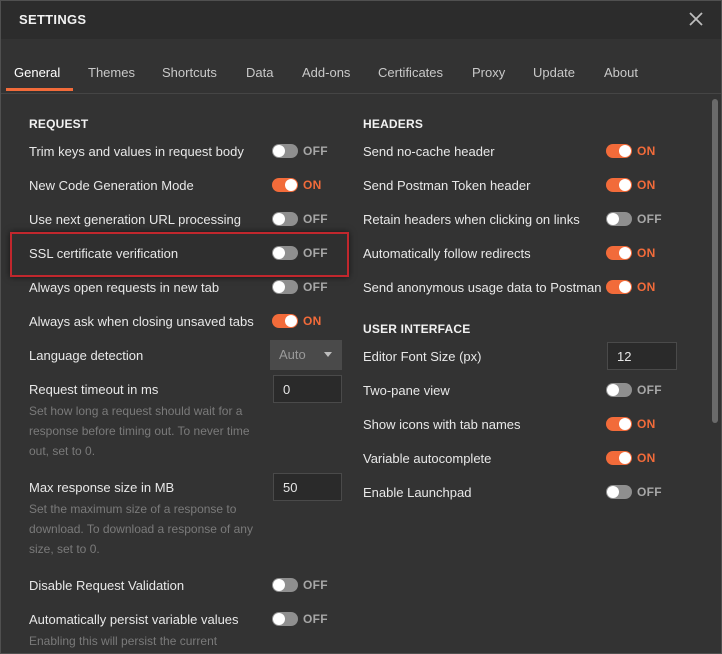 The image size is (722, 654). Describe the element at coordinates (307, 487) in the screenshot. I see `max-response-input: 50` at that location.